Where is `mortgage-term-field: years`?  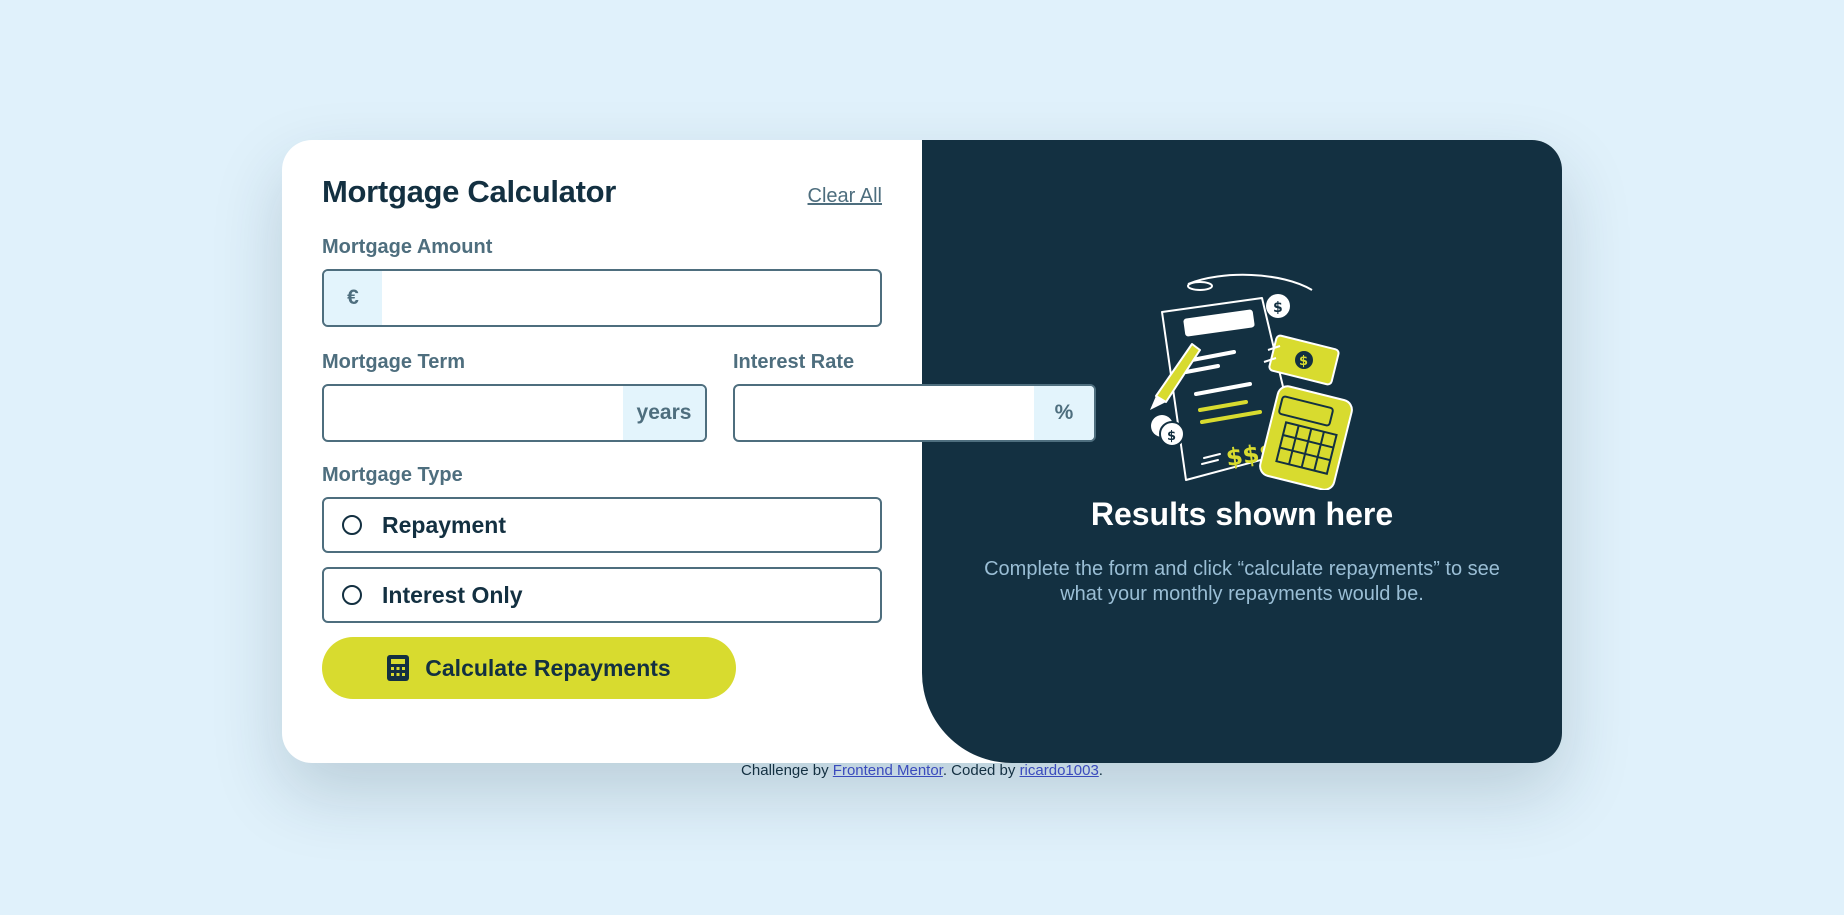
mortgage-term-field: years is located at coordinates (514, 413).